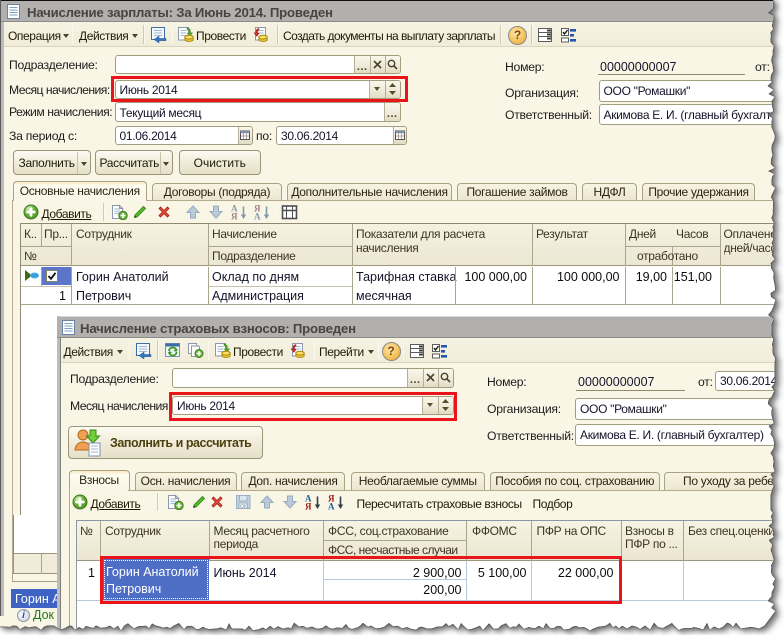  What do you see at coordinates (243, 507) in the screenshot?
I see `svg-text: ОК` at bounding box center [243, 507].